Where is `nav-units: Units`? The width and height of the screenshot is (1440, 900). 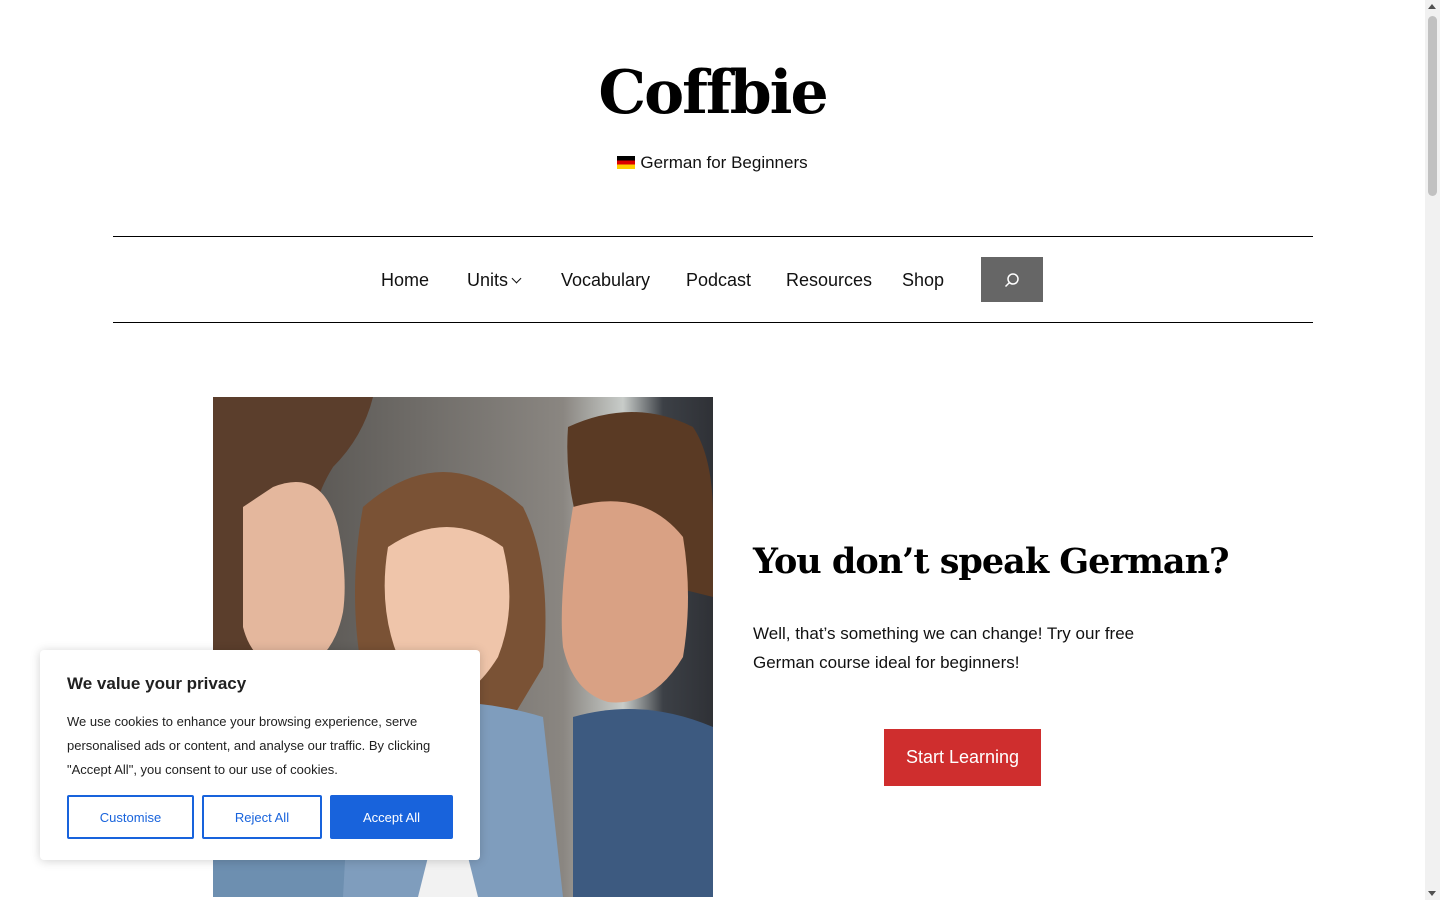 nav-units: Units is located at coordinates (494, 280).